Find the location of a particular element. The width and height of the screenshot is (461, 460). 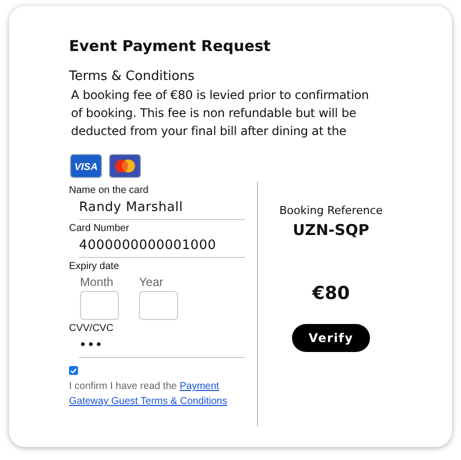

month-field is located at coordinates (99, 305).